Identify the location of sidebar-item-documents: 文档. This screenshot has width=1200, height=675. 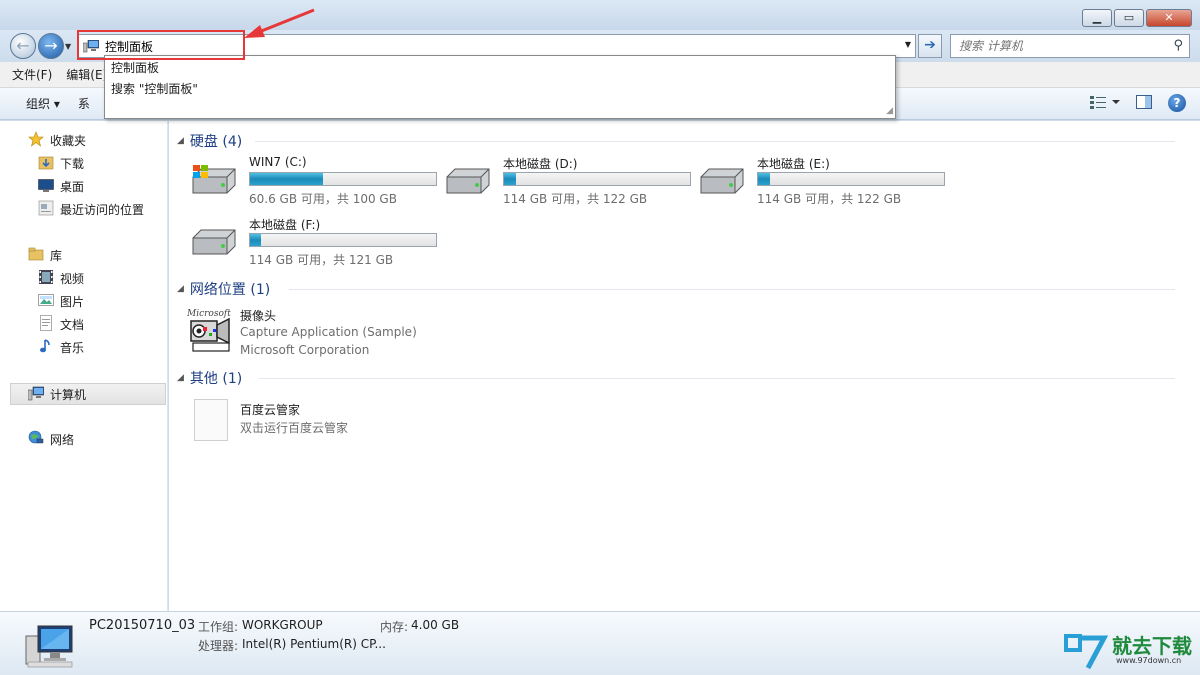
(61, 324).